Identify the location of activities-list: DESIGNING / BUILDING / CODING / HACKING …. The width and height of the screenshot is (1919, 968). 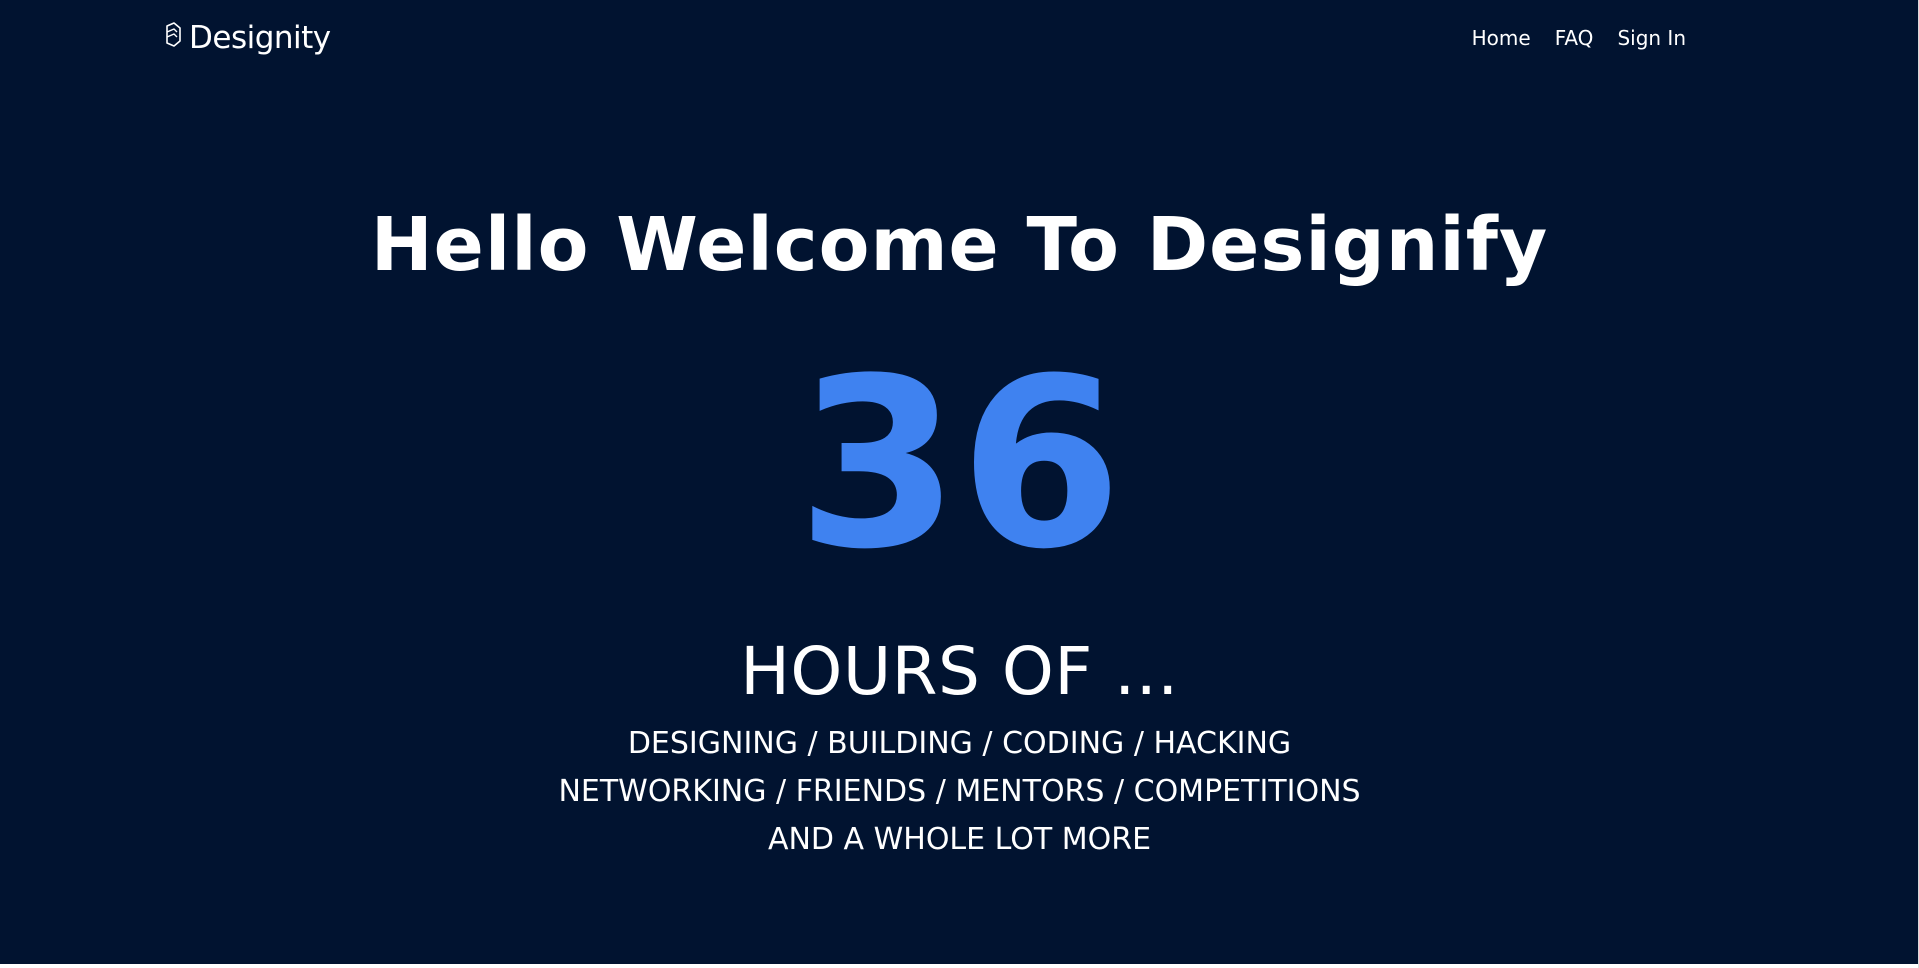
(959, 792).